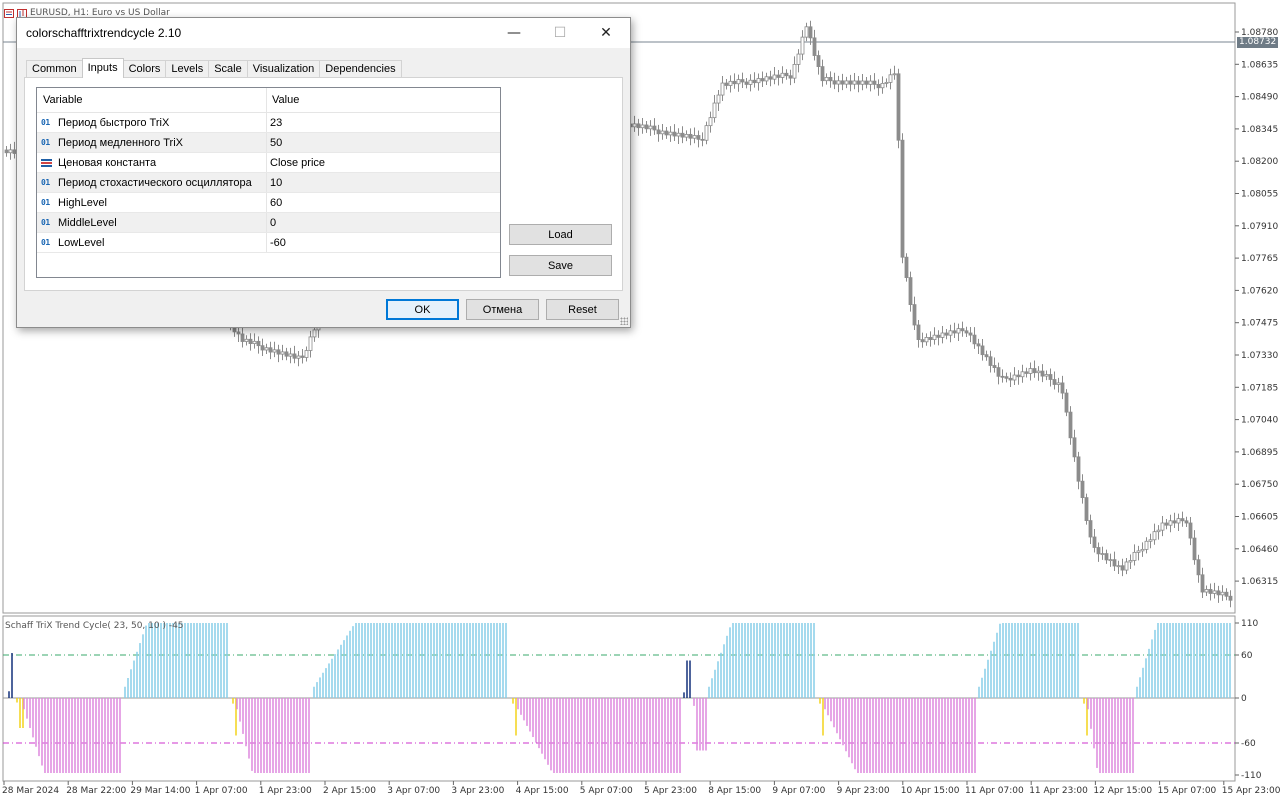 The image size is (1280, 800). I want to click on row-value: 0, so click(383, 222).